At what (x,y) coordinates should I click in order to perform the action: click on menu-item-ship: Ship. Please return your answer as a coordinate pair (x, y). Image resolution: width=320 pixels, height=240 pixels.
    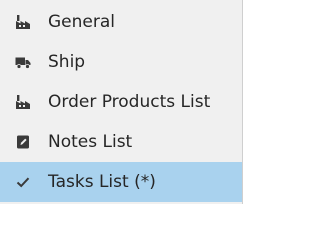
    Looking at the image, I should click on (121, 62).